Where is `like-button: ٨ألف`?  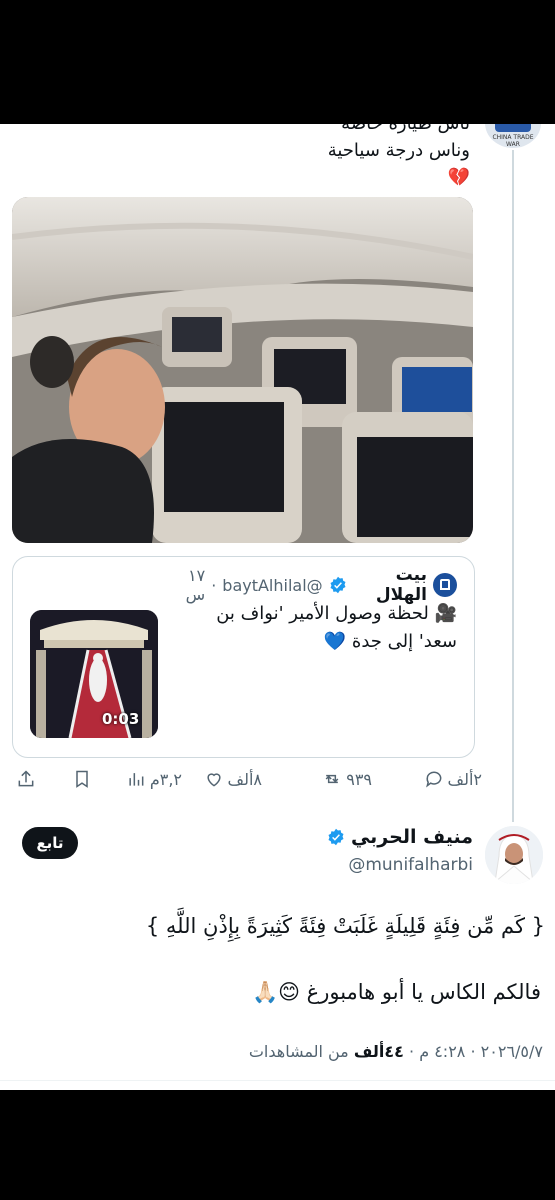 like-button: ٨ألف is located at coordinates (233, 779).